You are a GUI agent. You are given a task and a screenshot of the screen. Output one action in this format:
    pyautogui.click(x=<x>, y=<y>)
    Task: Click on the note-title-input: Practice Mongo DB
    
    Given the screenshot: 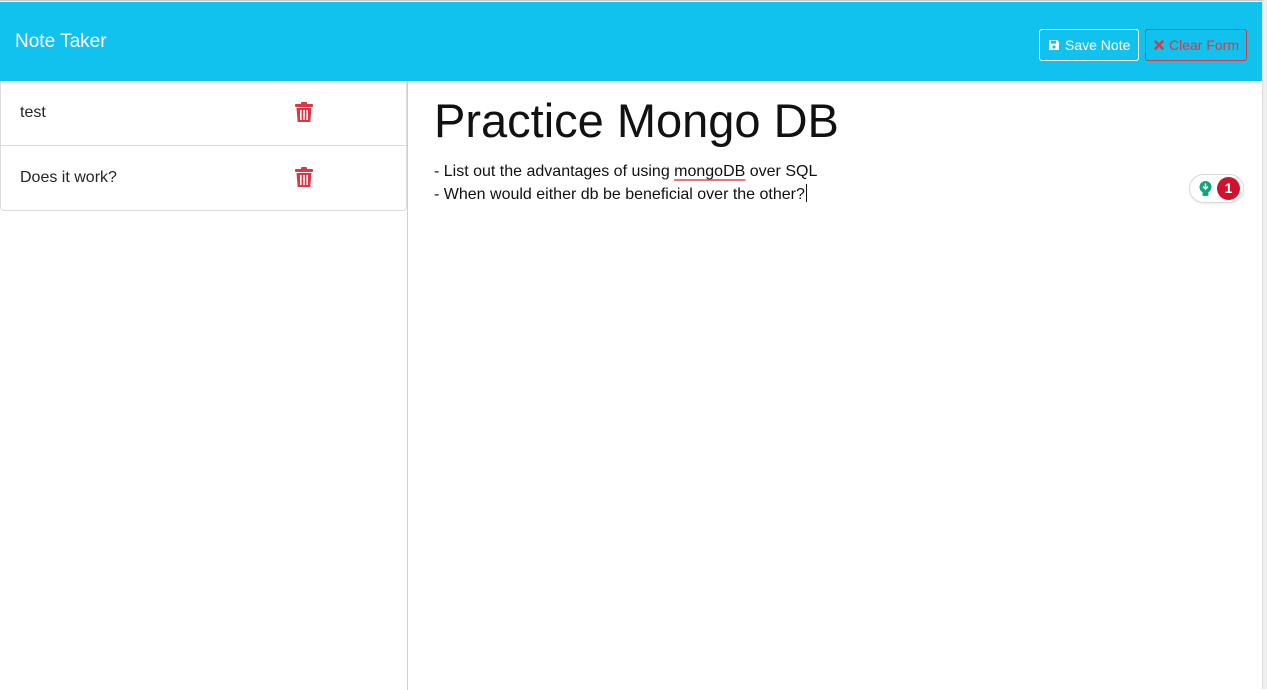 What is the action you would take?
    pyautogui.click(x=636, y=121)
    